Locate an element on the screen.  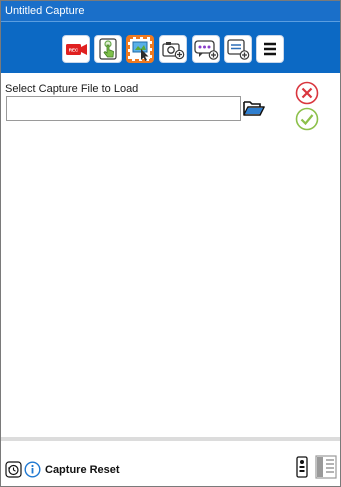
screenshot-button is located at coordinates (173, 49).